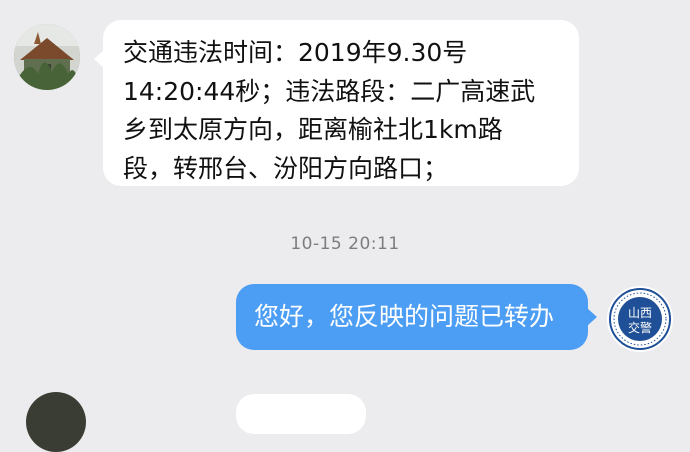  I want to click on badge-text-line1: 山西, so click(640, 313).